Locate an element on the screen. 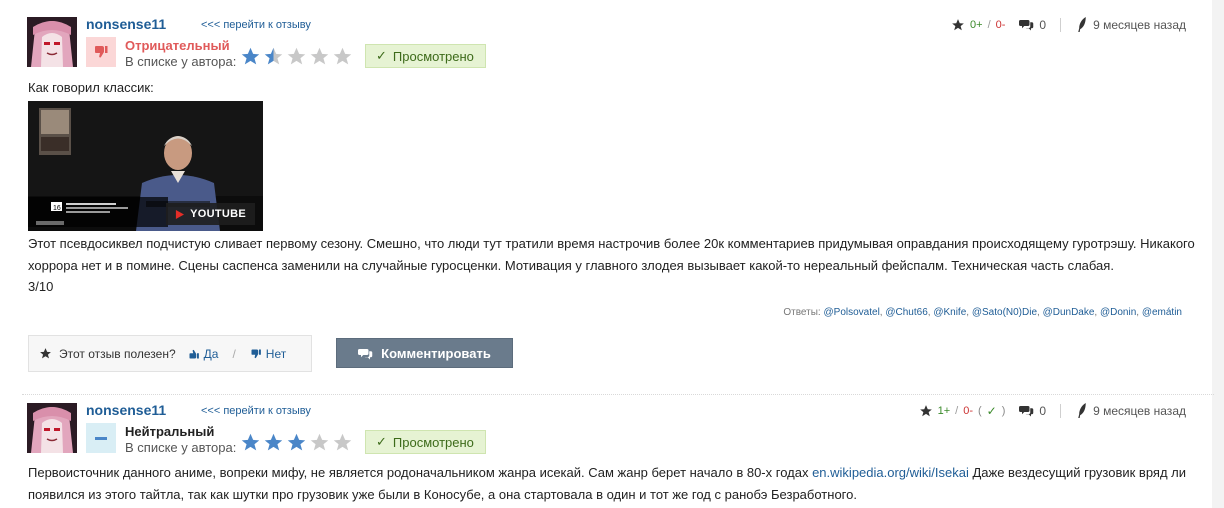 This screenshot has width=1224, height=508. votes-plus: 0+ is located at coordinates (976, 24).